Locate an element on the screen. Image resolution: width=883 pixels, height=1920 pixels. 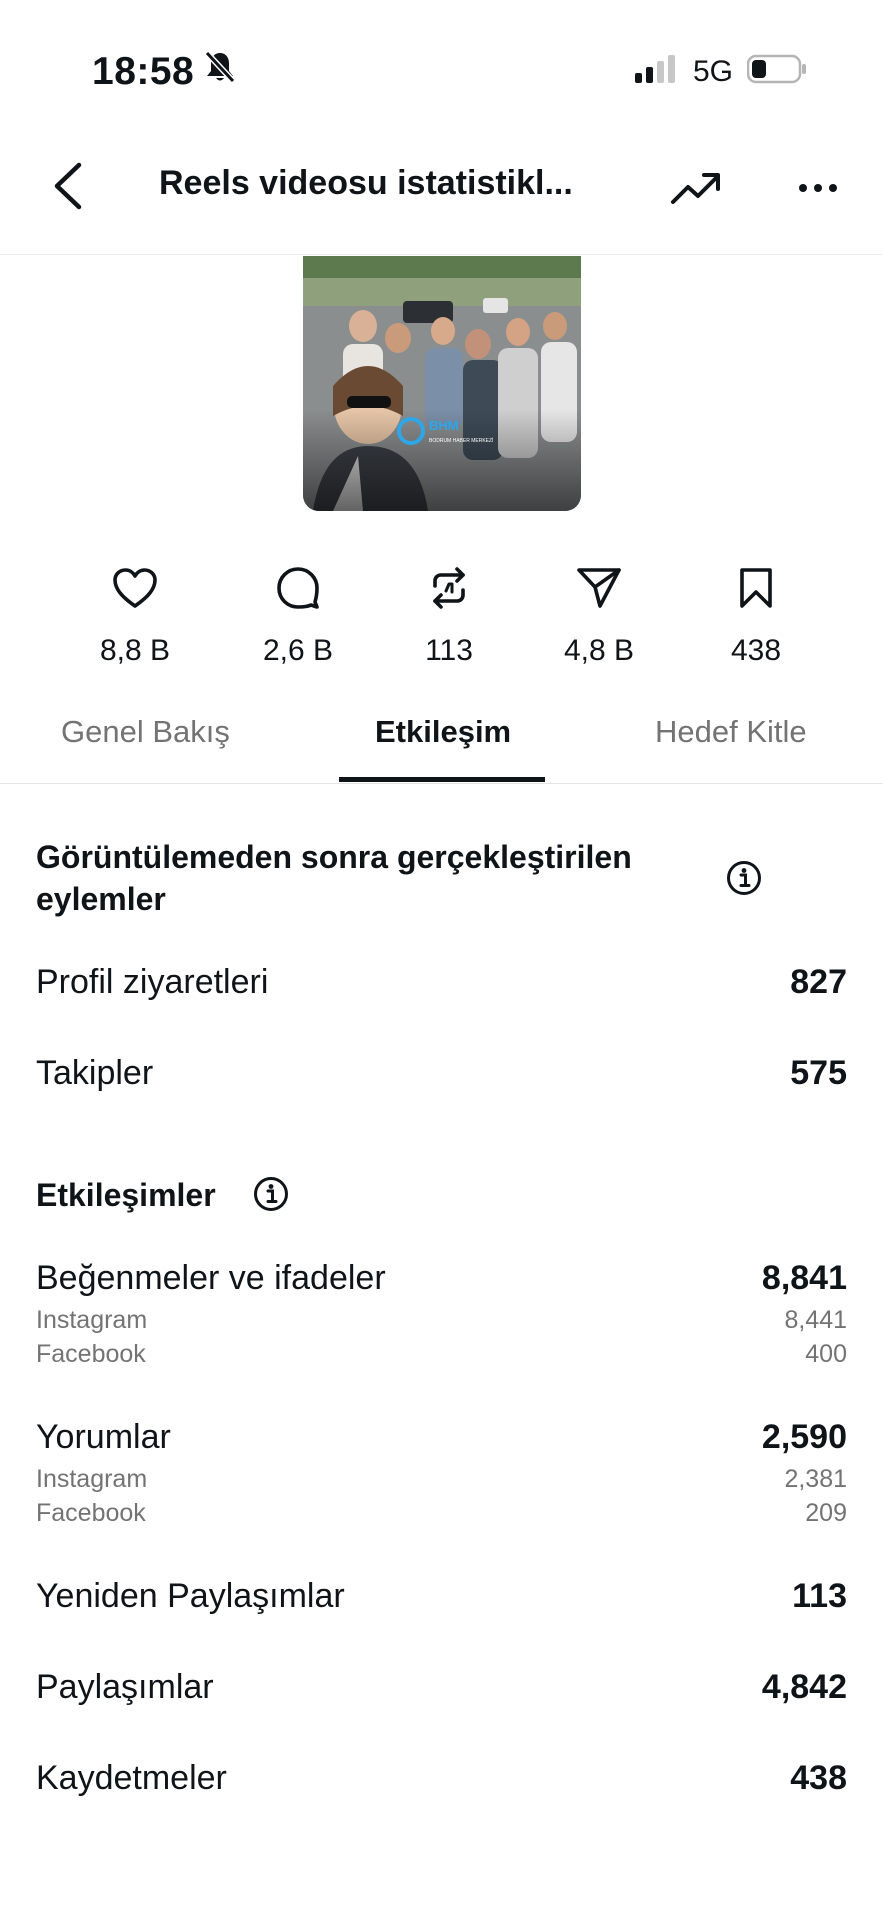
comments-instagram-value: 2,381 is located at coordinates (815, 1479).